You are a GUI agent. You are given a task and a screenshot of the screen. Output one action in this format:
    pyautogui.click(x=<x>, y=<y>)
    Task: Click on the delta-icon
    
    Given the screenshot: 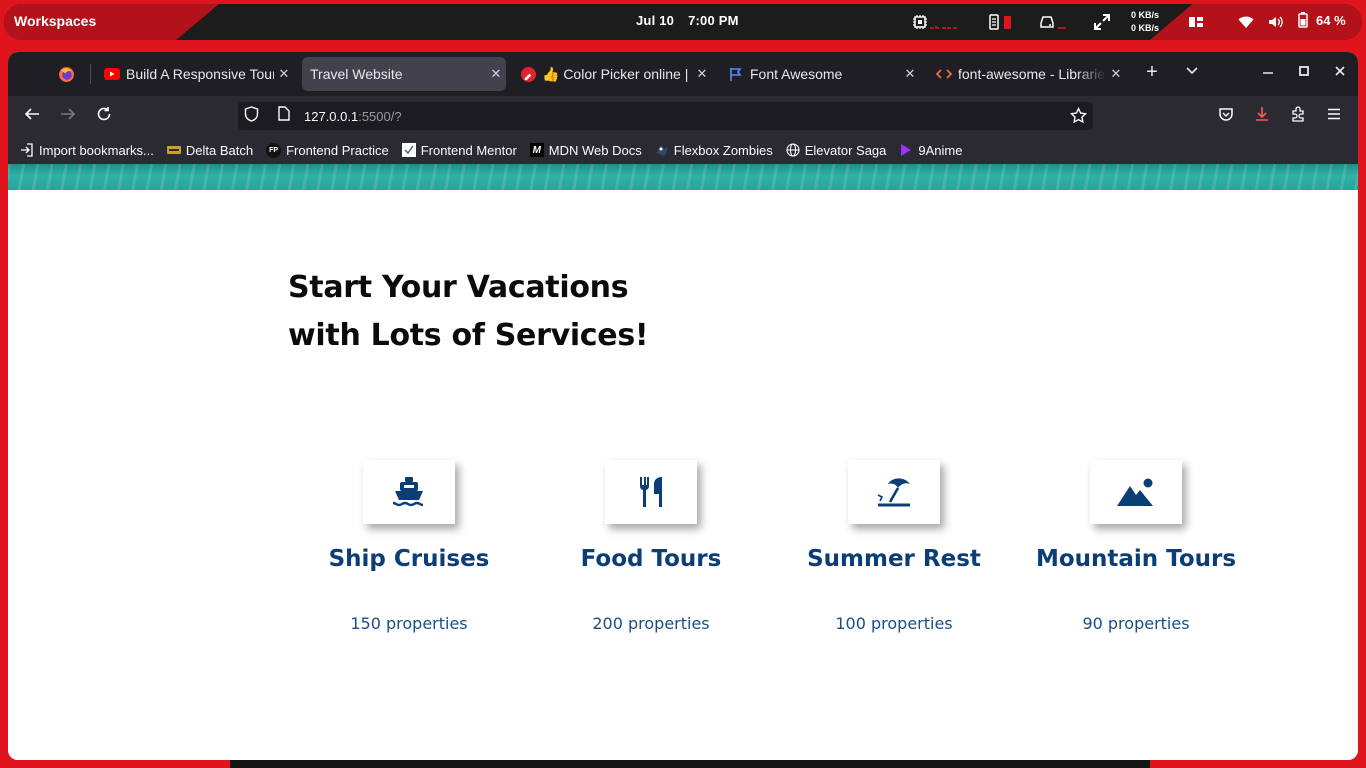 What is the action you would take?
    pyautogui.click(x=173, y=150)
    